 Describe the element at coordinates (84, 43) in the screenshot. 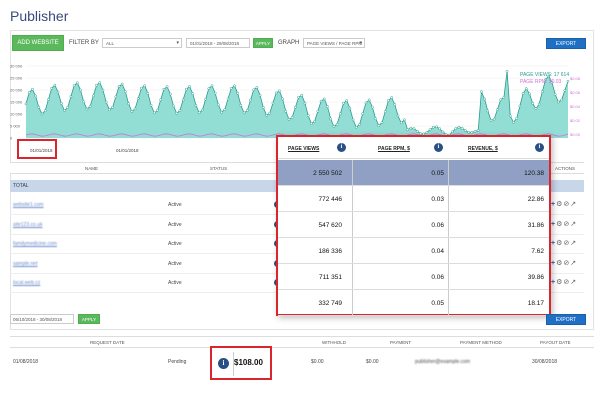

I see `filter-by-label: FILTER BY` at that location.